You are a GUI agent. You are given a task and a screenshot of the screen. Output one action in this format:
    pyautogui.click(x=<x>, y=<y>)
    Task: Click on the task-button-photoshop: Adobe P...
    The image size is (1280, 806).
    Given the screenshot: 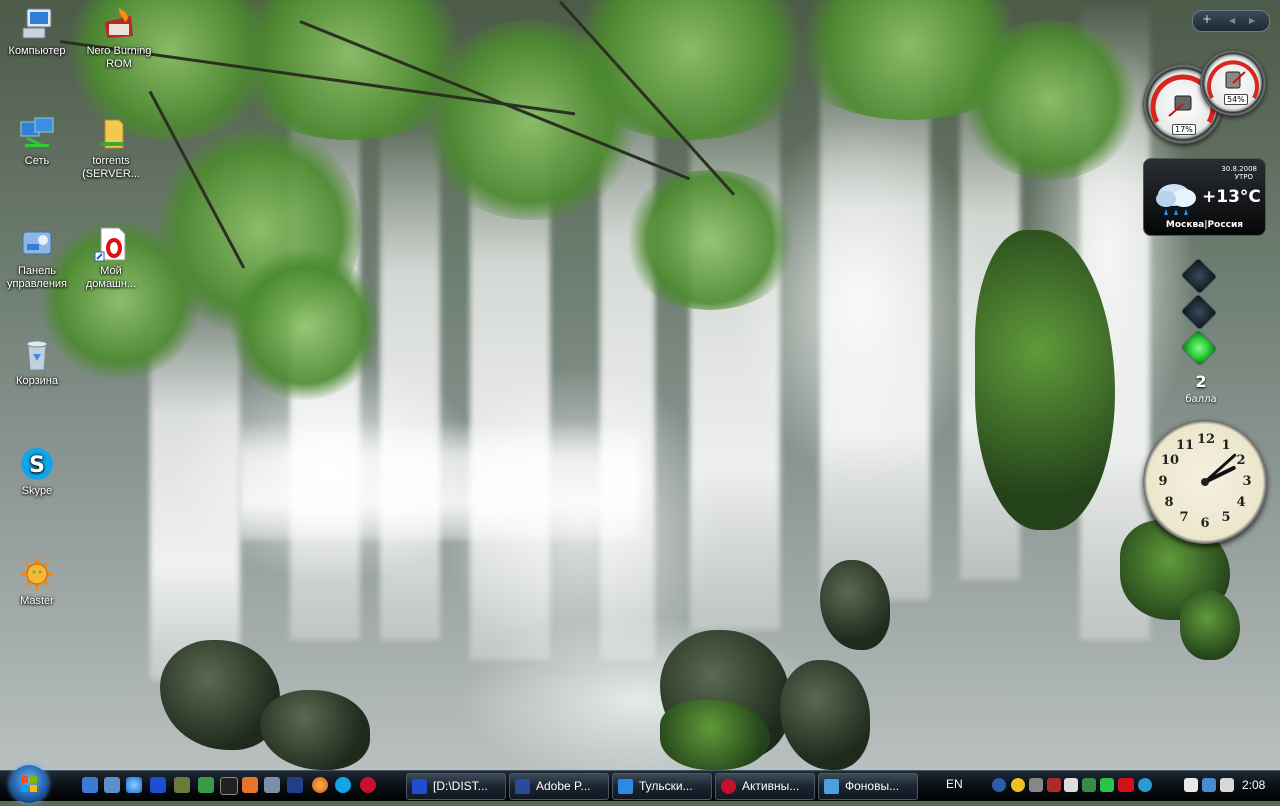 What is the action you would take?
    pyautogui.click(x=559, y=786)
    